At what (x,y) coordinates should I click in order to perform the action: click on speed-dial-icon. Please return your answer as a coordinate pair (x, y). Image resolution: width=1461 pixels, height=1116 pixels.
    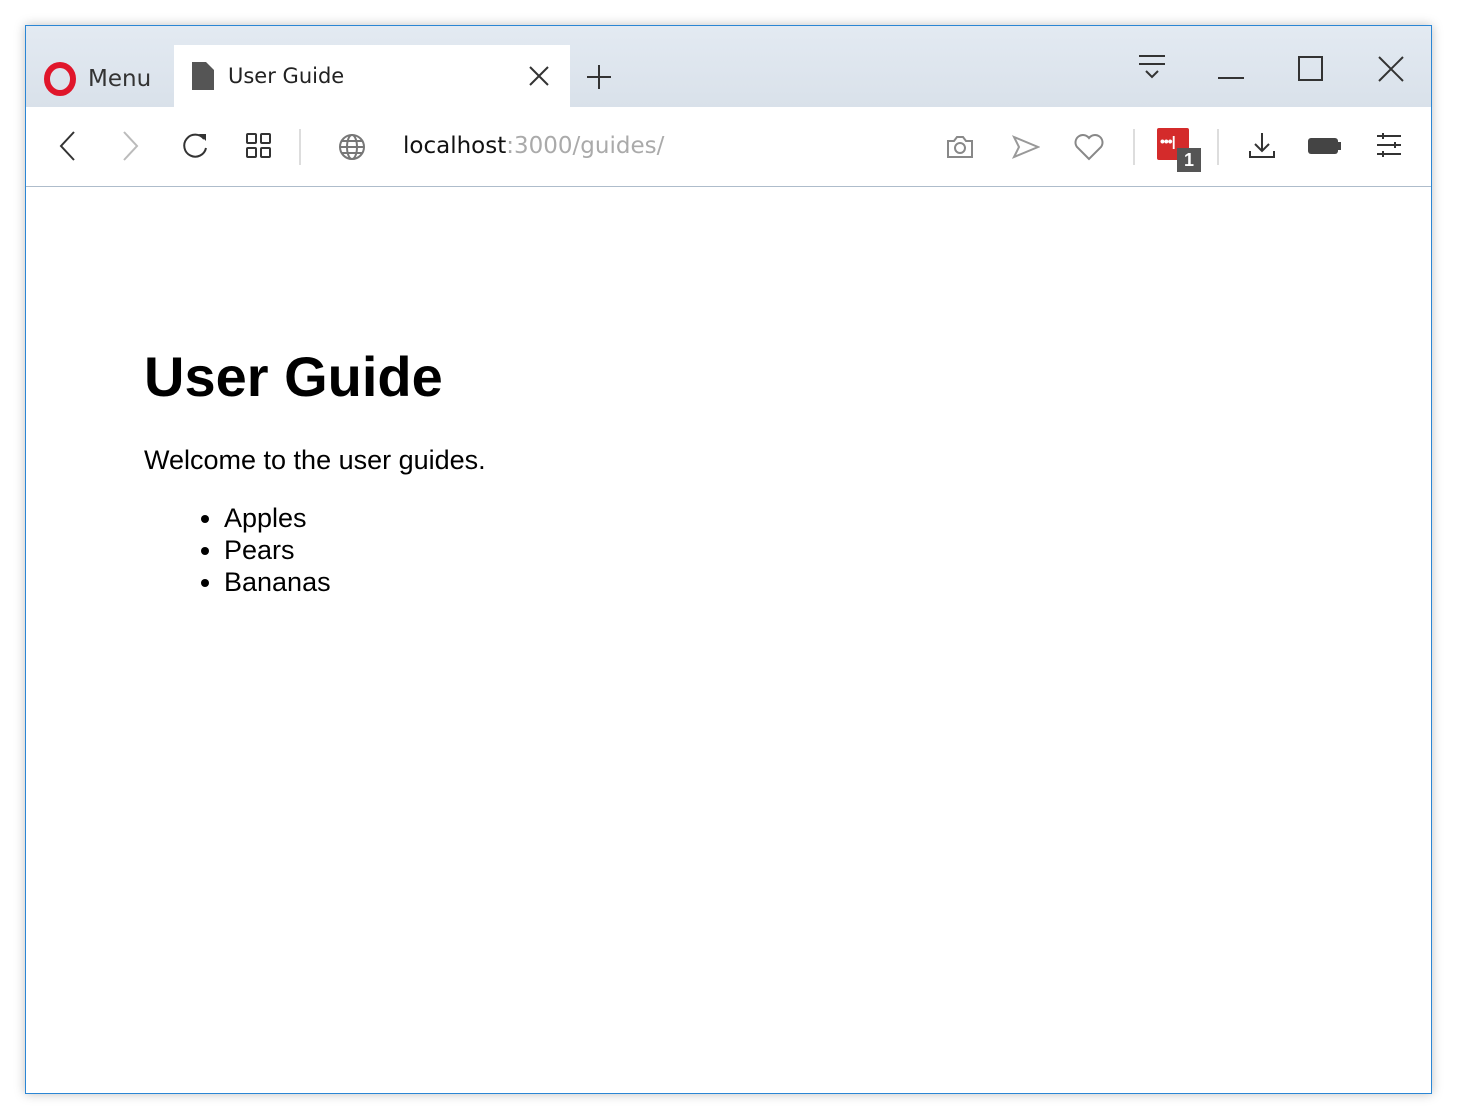
    Looking at the image, I should click on (259, 146).